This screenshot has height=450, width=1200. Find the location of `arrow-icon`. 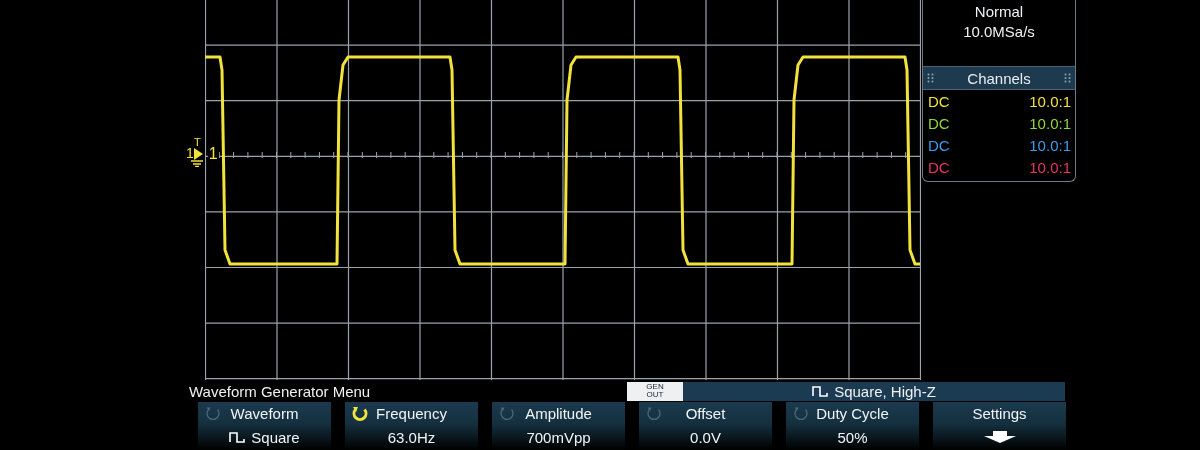

arrow-icon is located at coordinates (198, 153).